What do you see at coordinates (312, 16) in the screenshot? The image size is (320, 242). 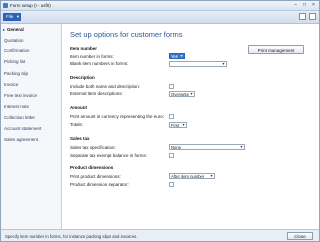 I see `help-icon` at bounding box center [312, 16].